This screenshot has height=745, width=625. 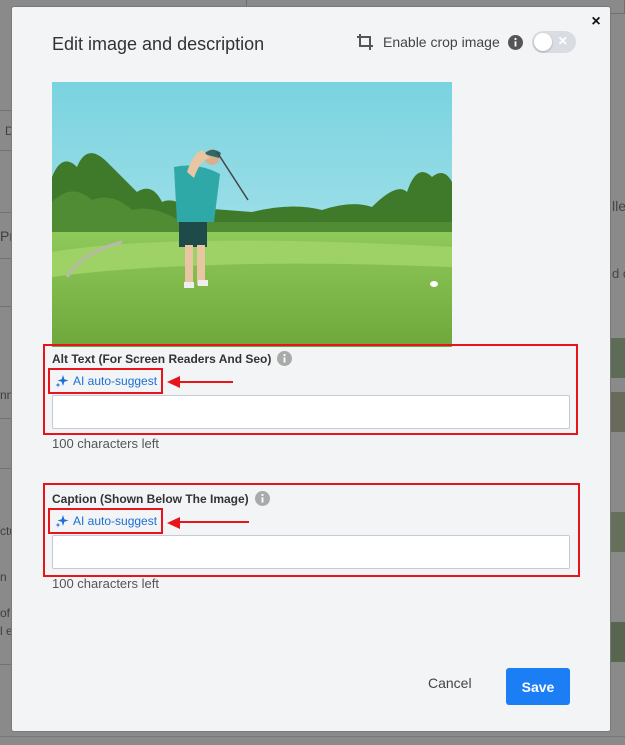 I want to click on background-text: n, so click(x=3, y=577).